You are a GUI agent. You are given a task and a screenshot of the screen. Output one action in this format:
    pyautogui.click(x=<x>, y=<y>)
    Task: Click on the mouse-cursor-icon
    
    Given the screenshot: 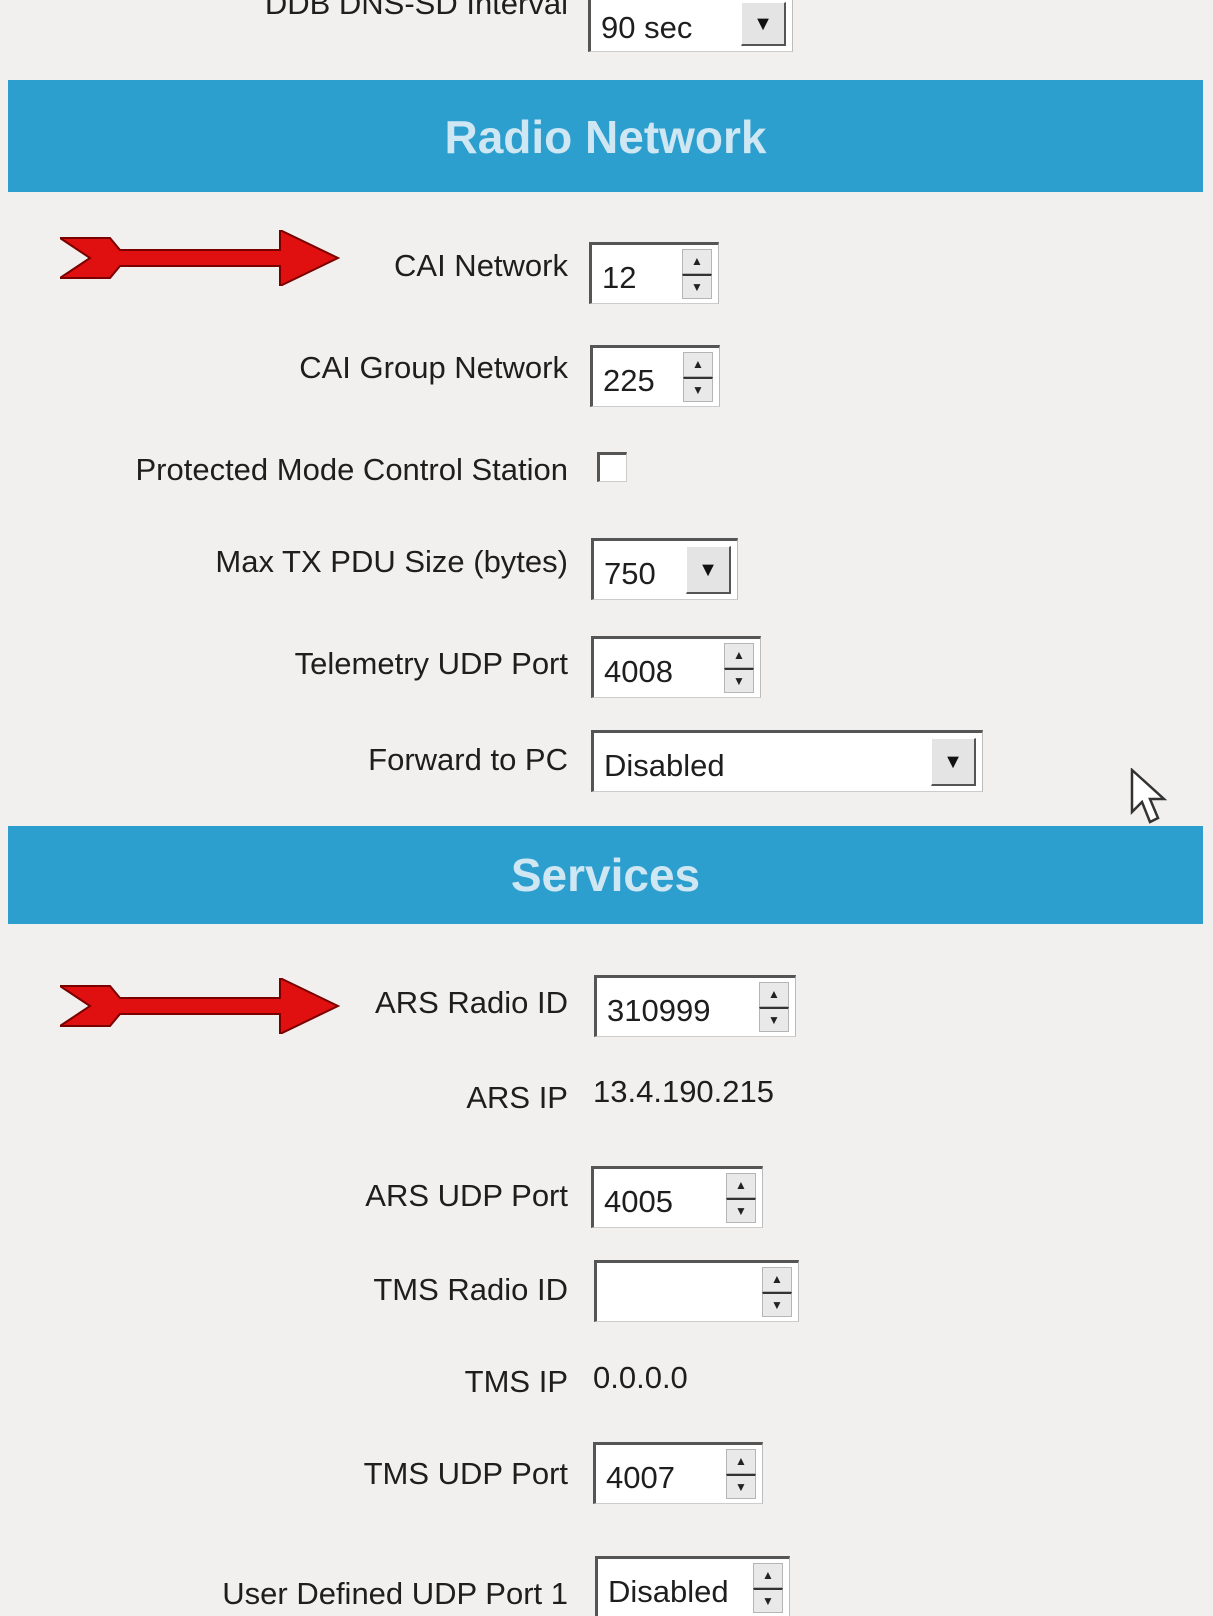 What is the action you would take?
    pyautogui.click(x=1149, y=796)
    